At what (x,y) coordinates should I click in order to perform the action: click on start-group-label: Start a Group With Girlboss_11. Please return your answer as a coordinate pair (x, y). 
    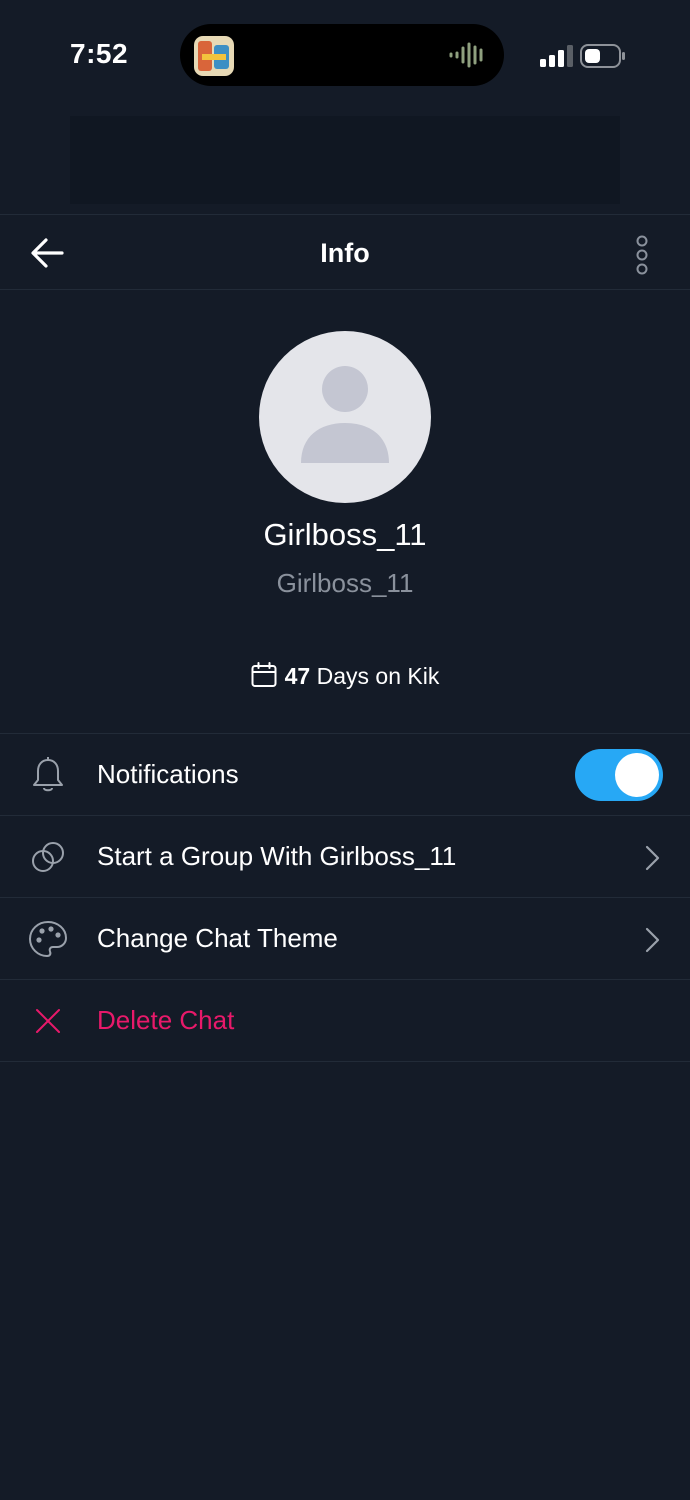
    Looking at the image, I should click on (277, 856).